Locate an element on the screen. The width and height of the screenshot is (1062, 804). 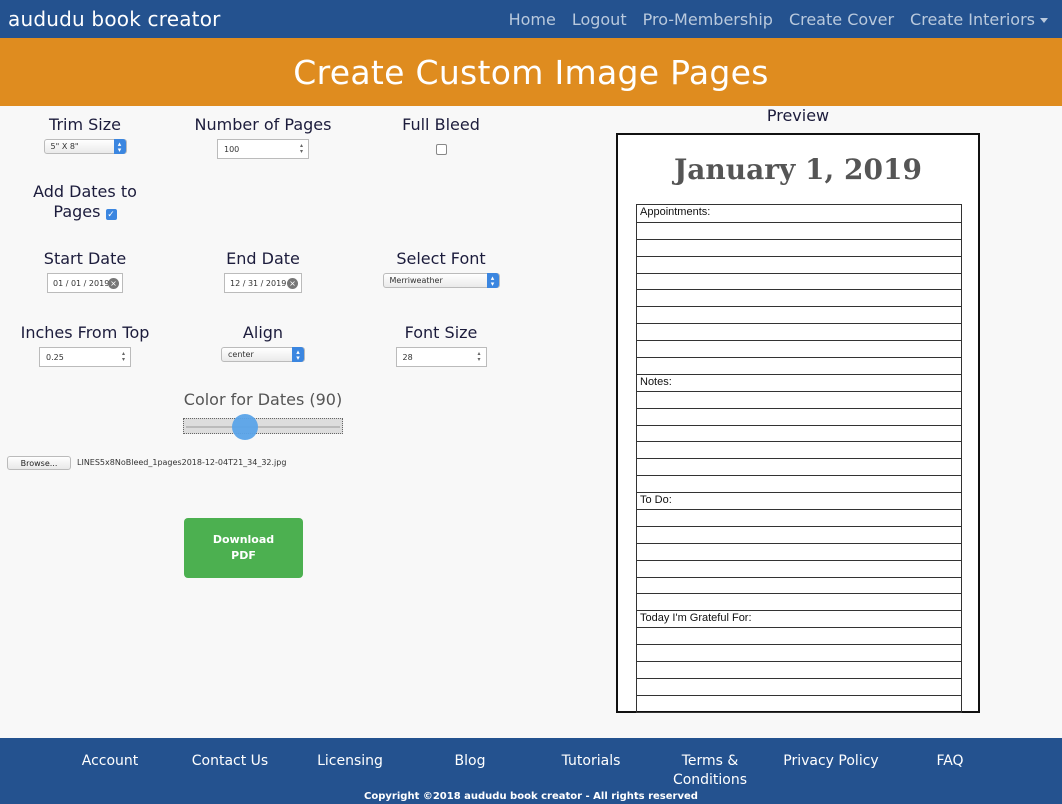
nav-pro-membership: Pro-Membership is located at coordinates (708, 19).